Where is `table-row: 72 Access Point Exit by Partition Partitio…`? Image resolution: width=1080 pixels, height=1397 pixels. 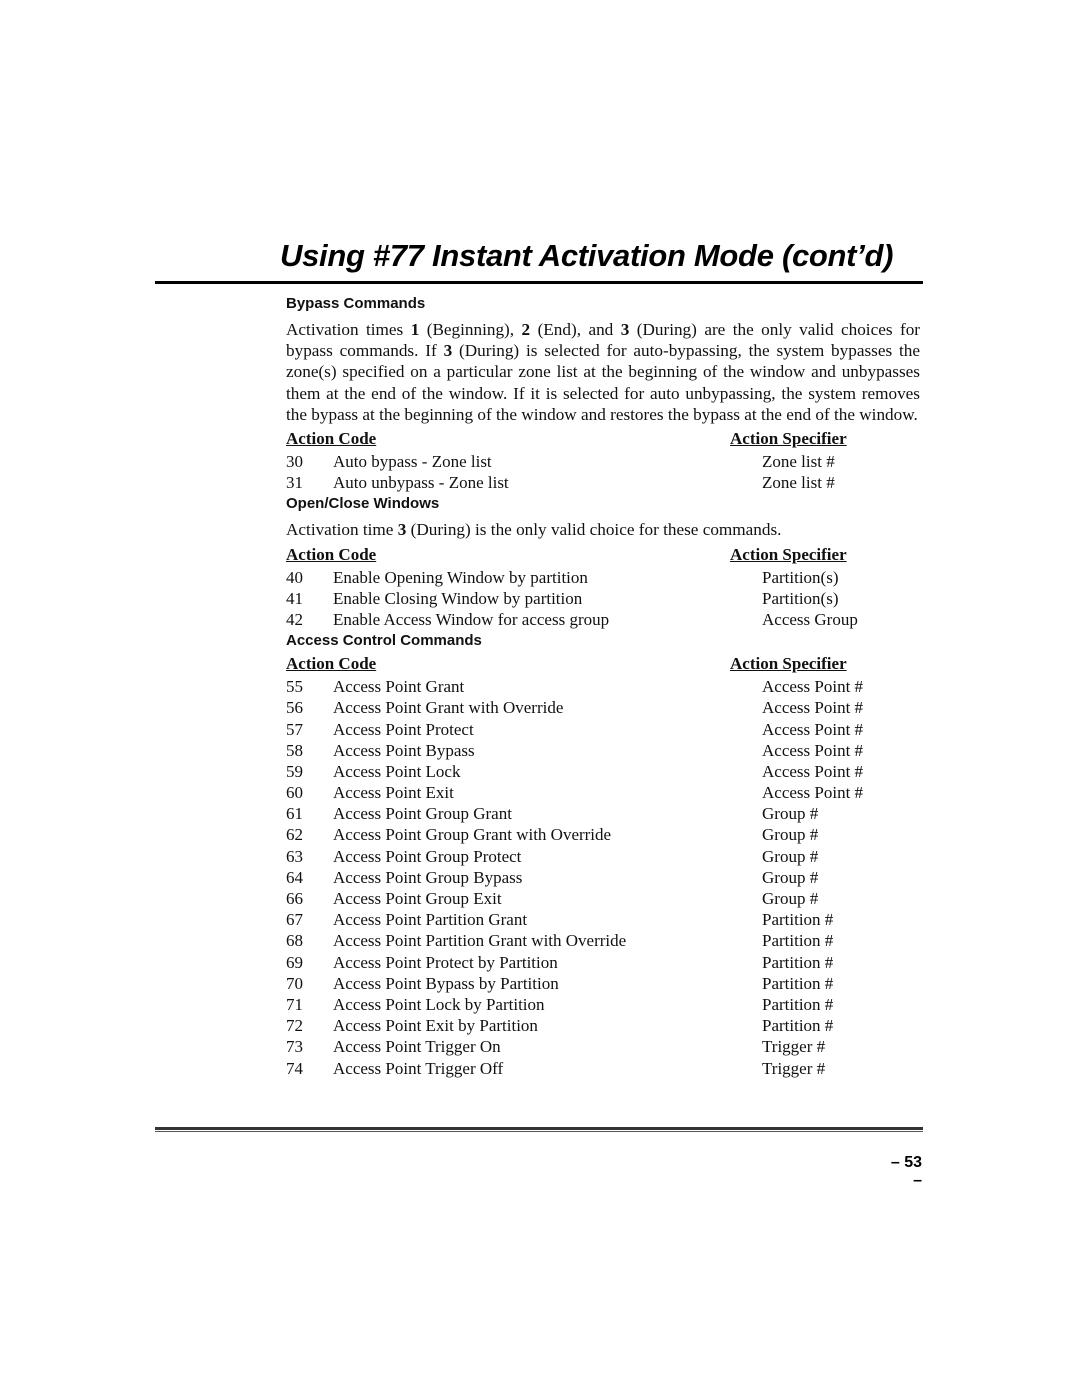
table-row: 72 Access Point Exit by Partition Partitio… is located at coordinates (603, 1025).